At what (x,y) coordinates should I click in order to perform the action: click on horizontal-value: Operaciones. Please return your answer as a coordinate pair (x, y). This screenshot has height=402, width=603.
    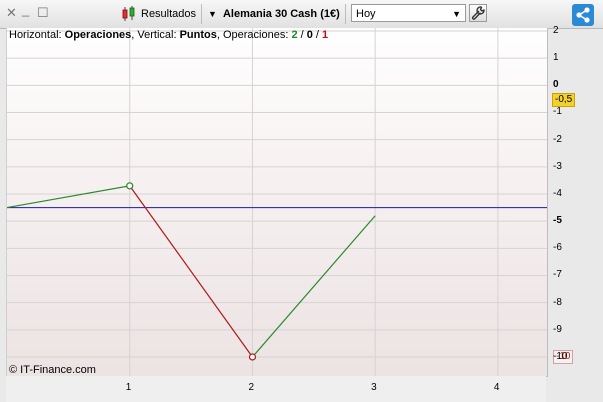
    Looking at the image, I should click on (98, 35).